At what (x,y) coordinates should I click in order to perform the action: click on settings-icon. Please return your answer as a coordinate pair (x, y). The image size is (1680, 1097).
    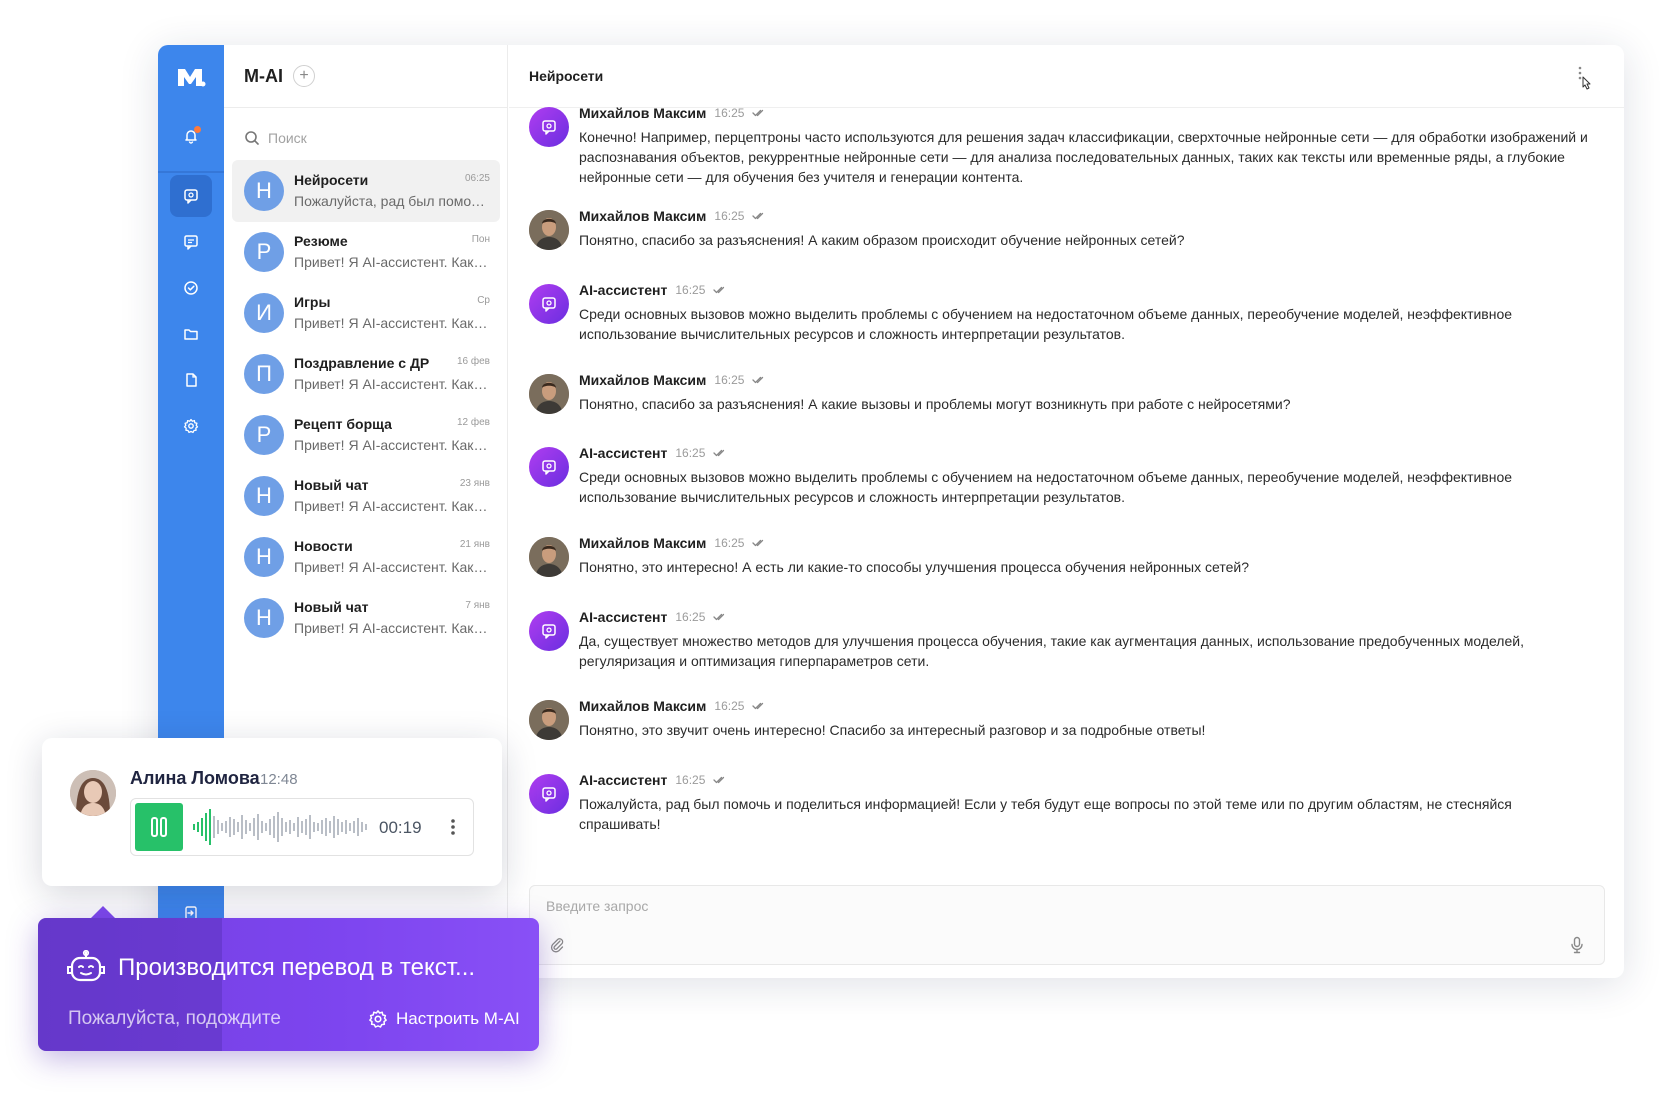
    Looking at the image, I should click on (191, 426).